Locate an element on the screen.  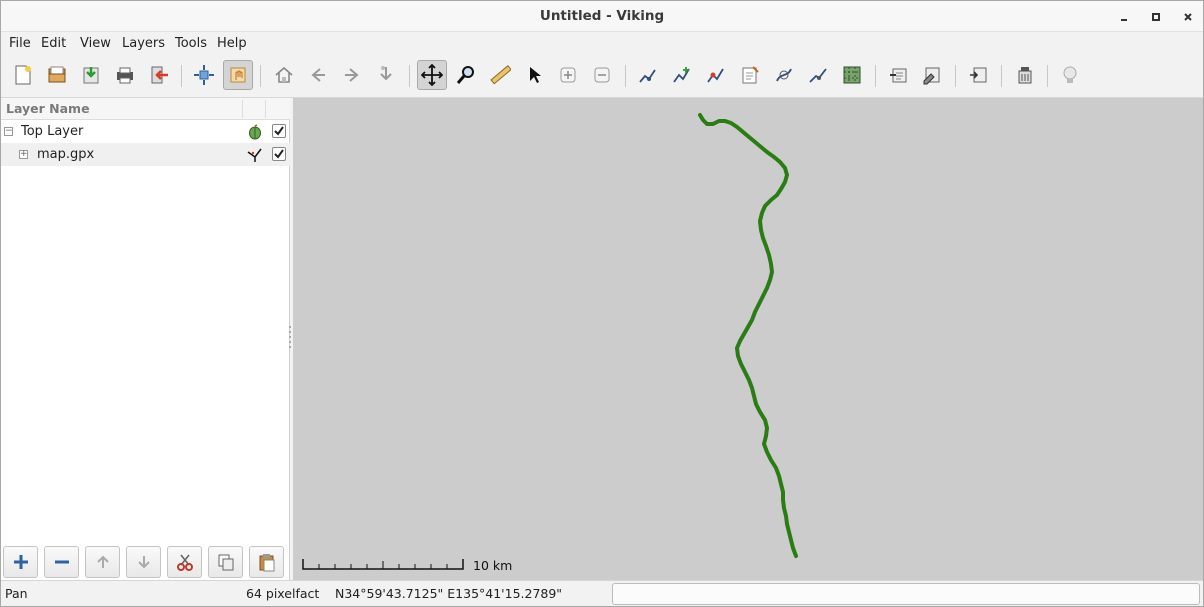
status-zoom-level: 64 pixelfact is located at coordinates (283, 593).